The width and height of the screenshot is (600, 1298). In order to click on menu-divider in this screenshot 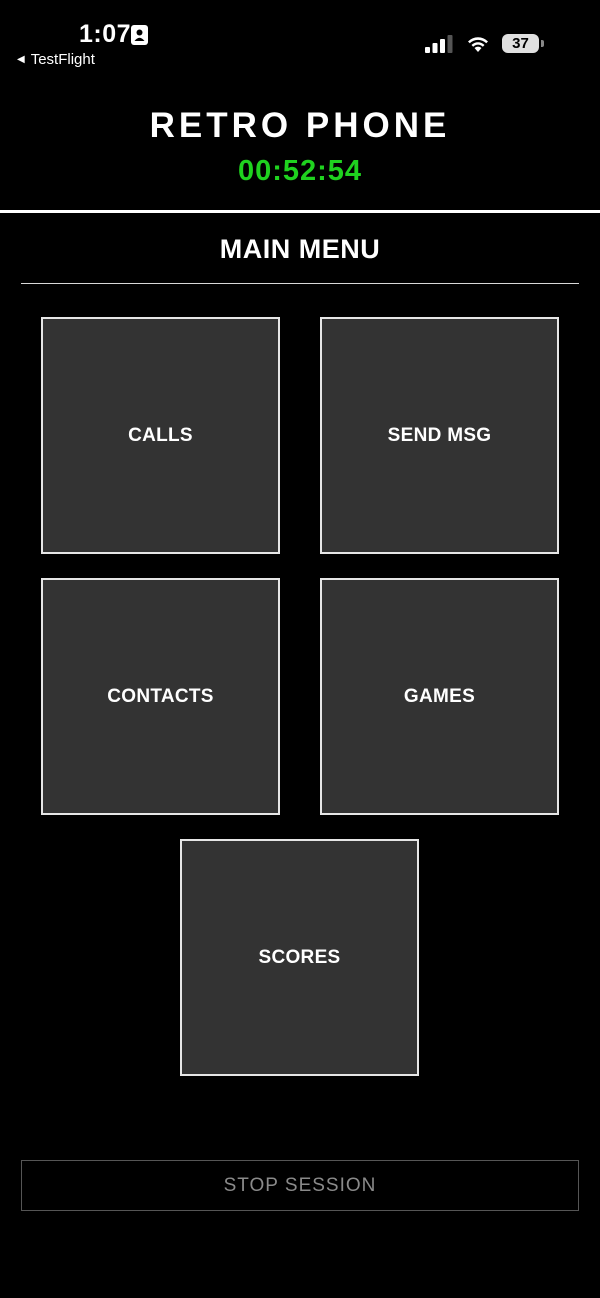, I will do `click(300, 283)`.